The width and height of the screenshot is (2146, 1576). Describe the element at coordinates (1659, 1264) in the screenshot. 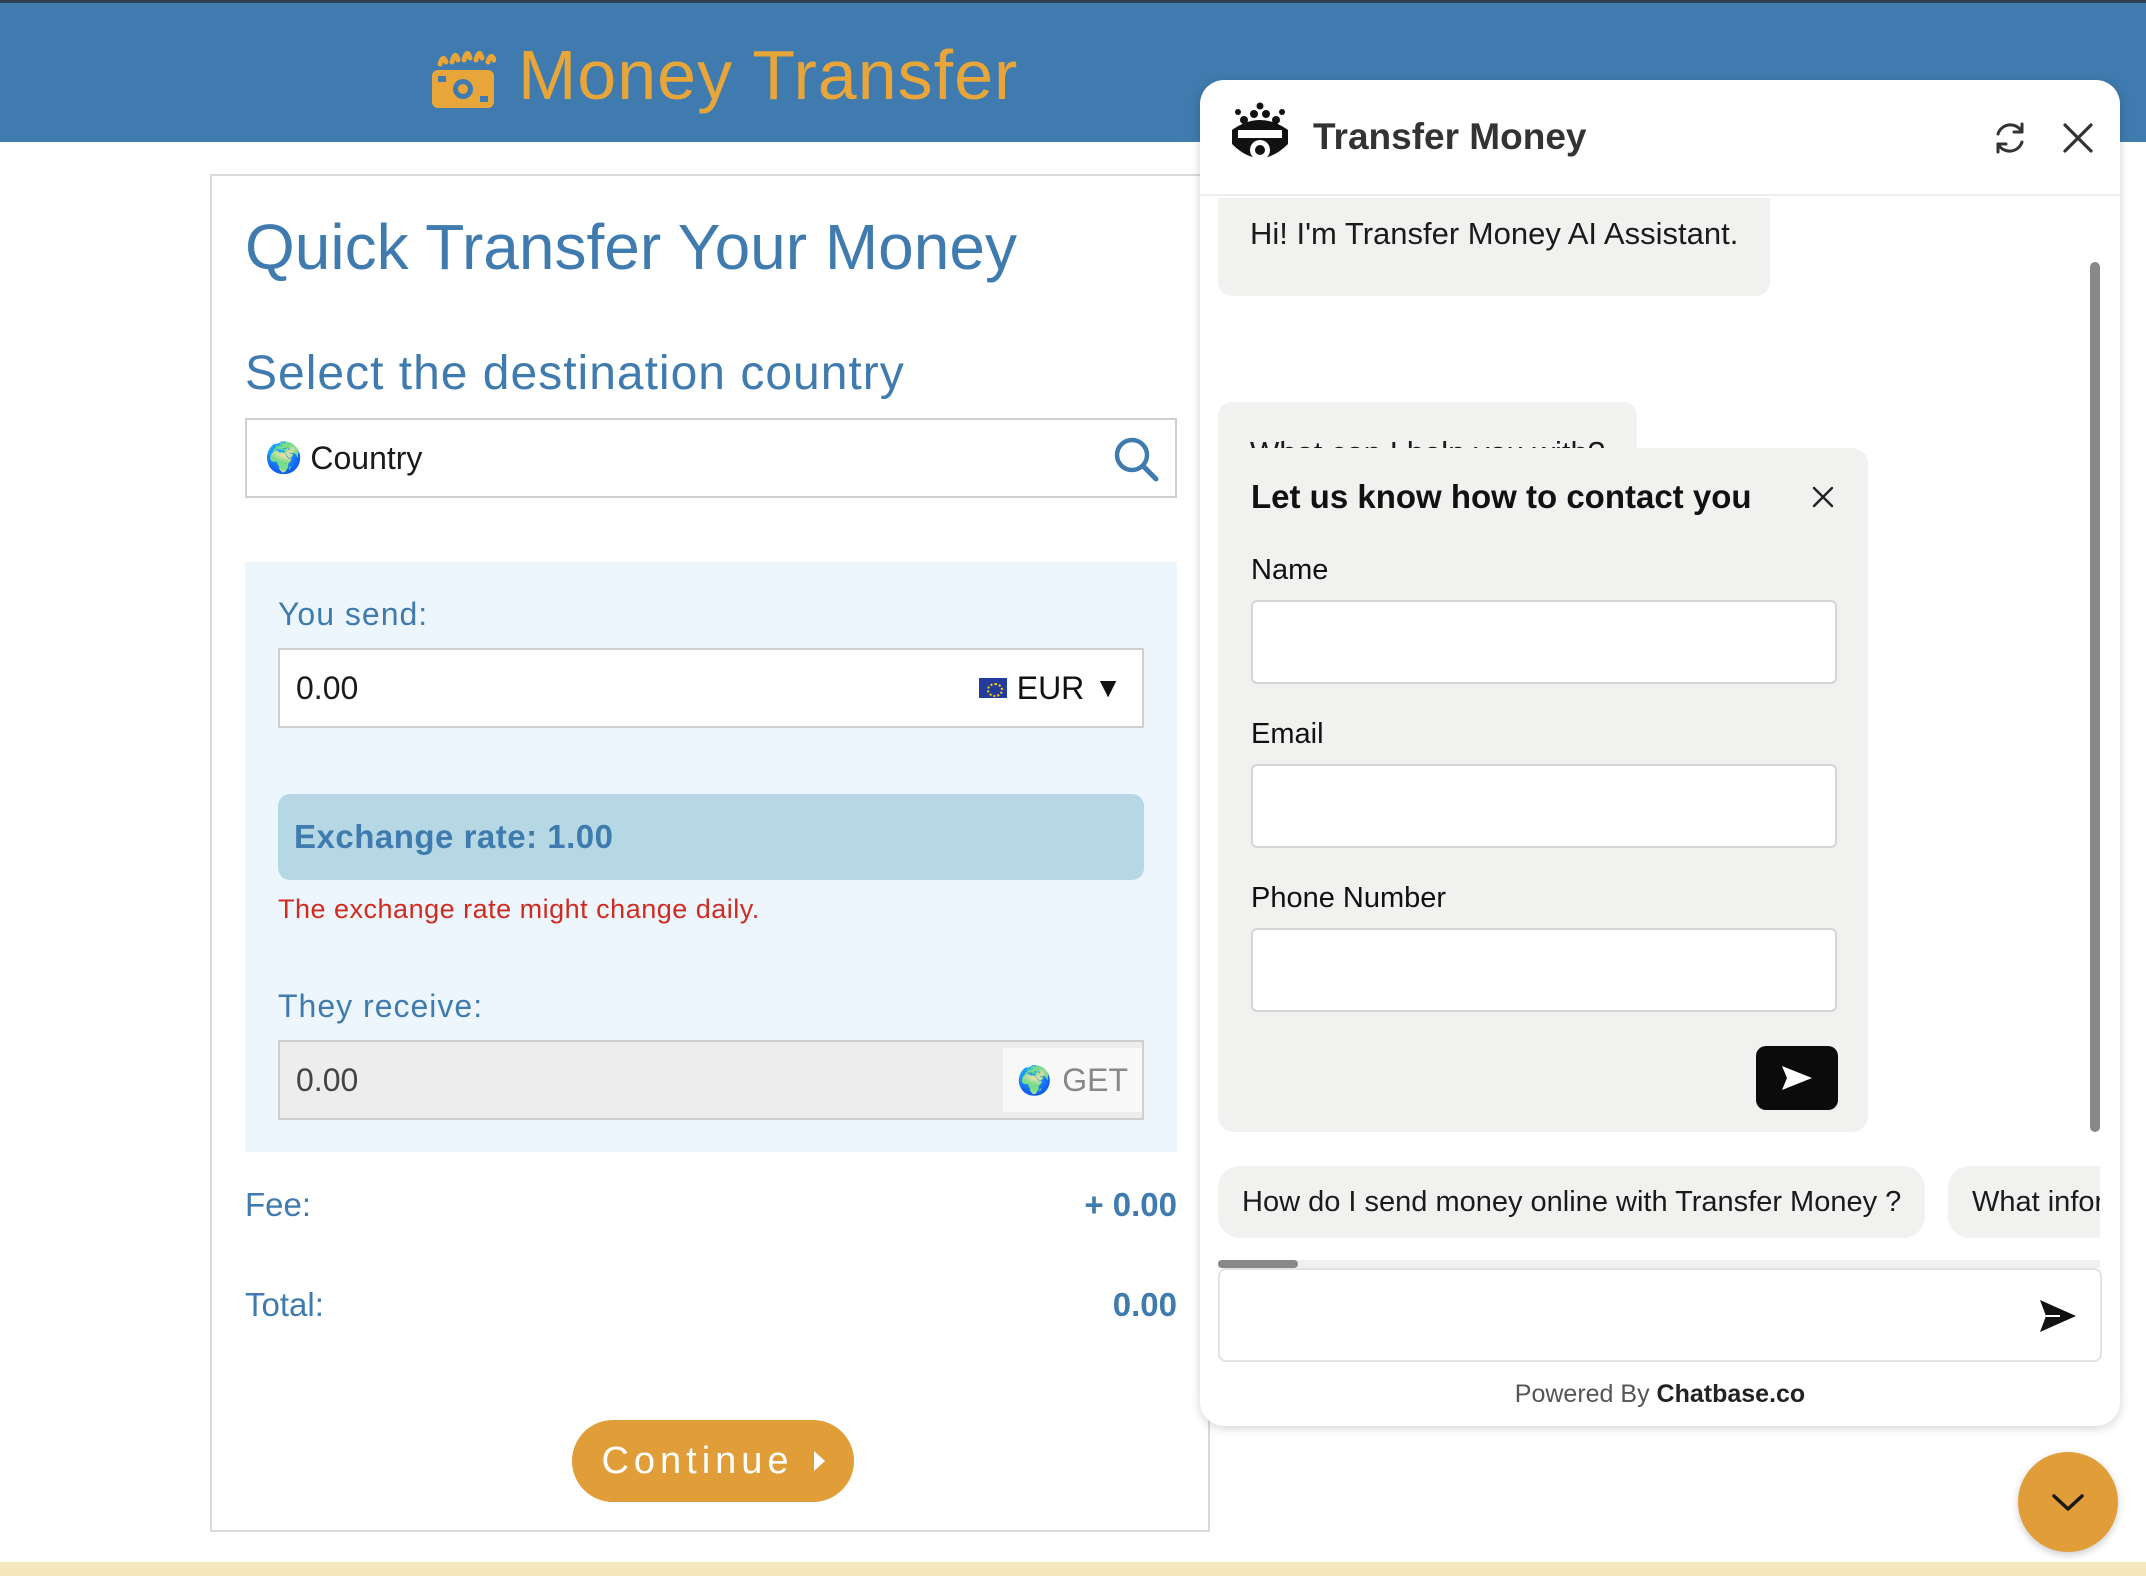

I see `suggestions-scrollbar` at that location.